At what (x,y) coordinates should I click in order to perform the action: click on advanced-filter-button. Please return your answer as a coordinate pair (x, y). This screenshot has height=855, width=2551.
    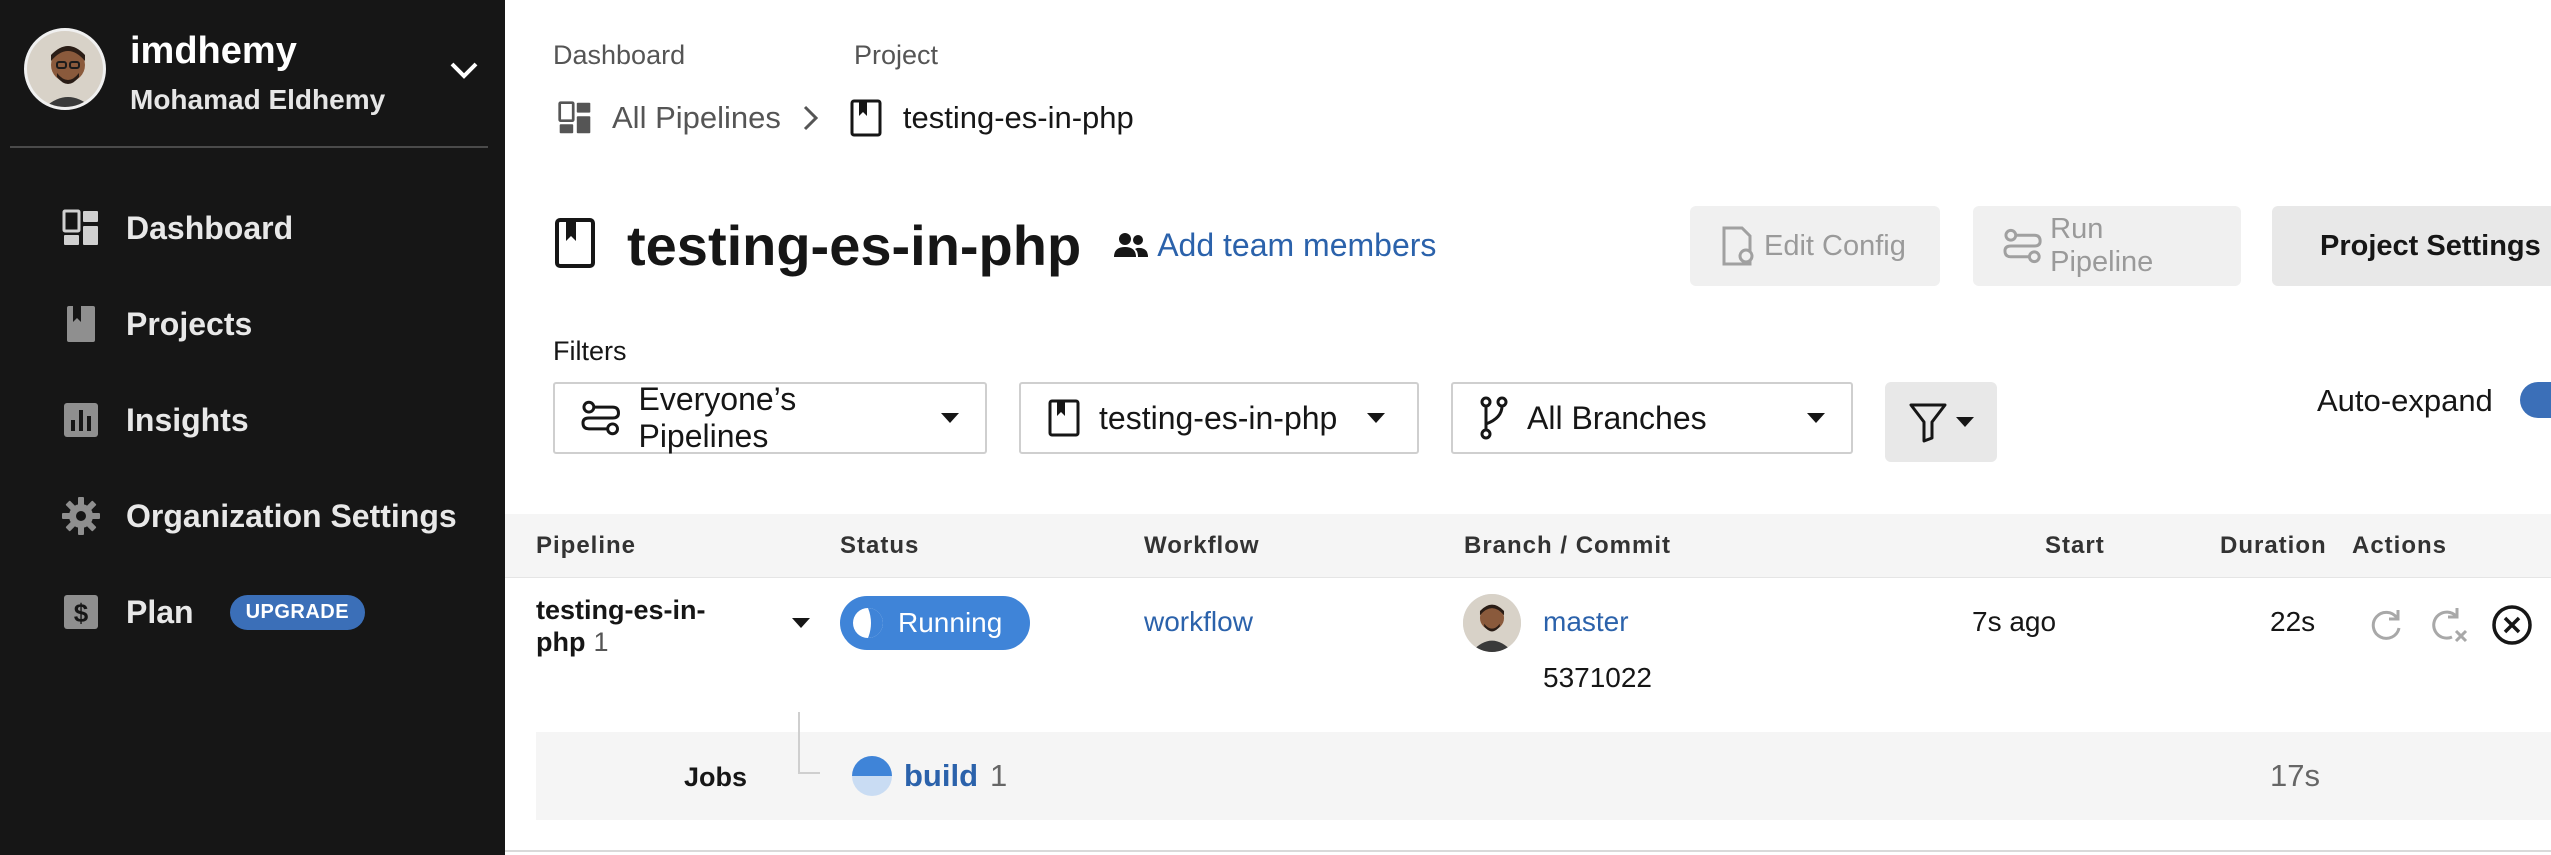
    Looking at the image, I should click on (1941, 422).